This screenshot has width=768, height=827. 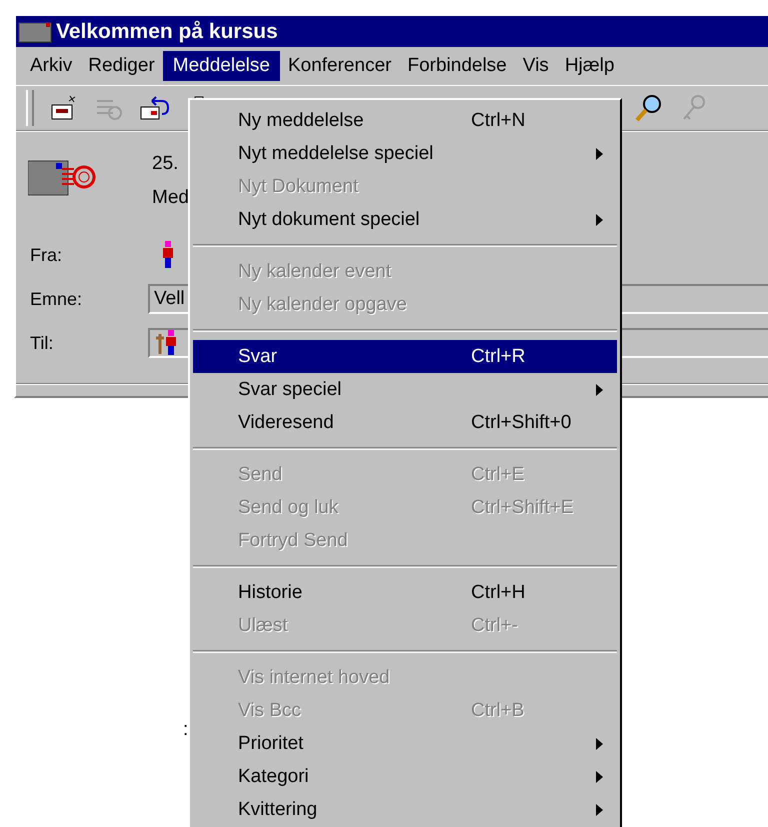 I want to click on shortcut-text: Ctrl+Shift+E, so click(x=522, y=507).